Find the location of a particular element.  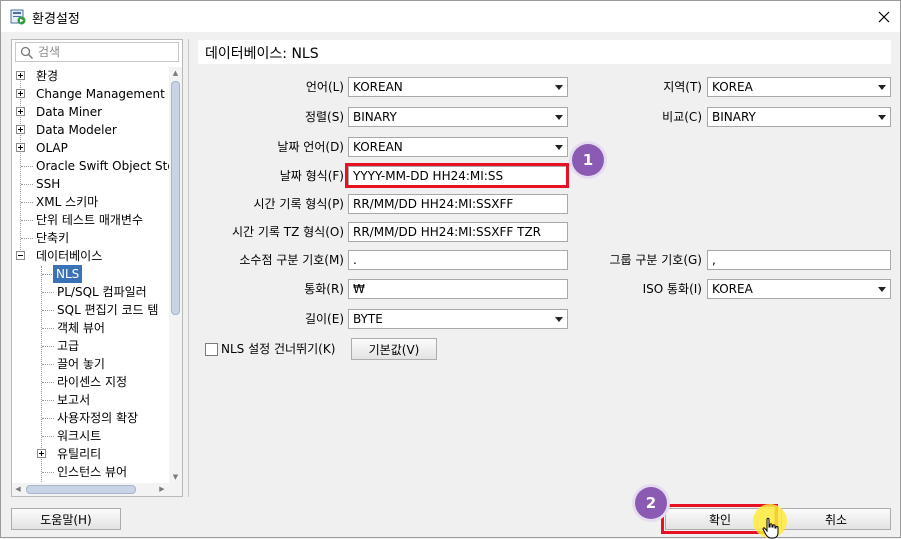

date-language-label: 날짜 언어(D) is located at coordinates (310, 147).